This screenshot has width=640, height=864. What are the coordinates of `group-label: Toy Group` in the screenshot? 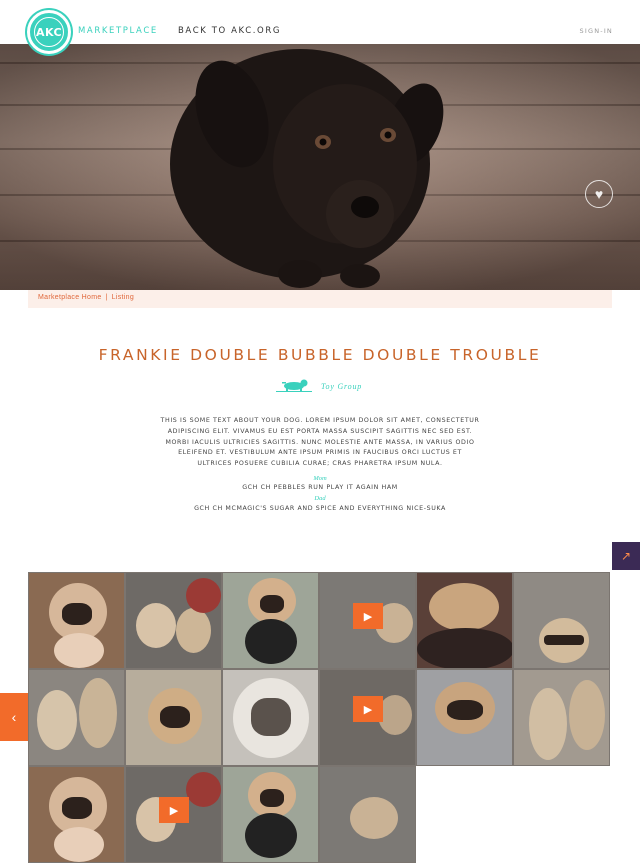 It's located at (342, 386).